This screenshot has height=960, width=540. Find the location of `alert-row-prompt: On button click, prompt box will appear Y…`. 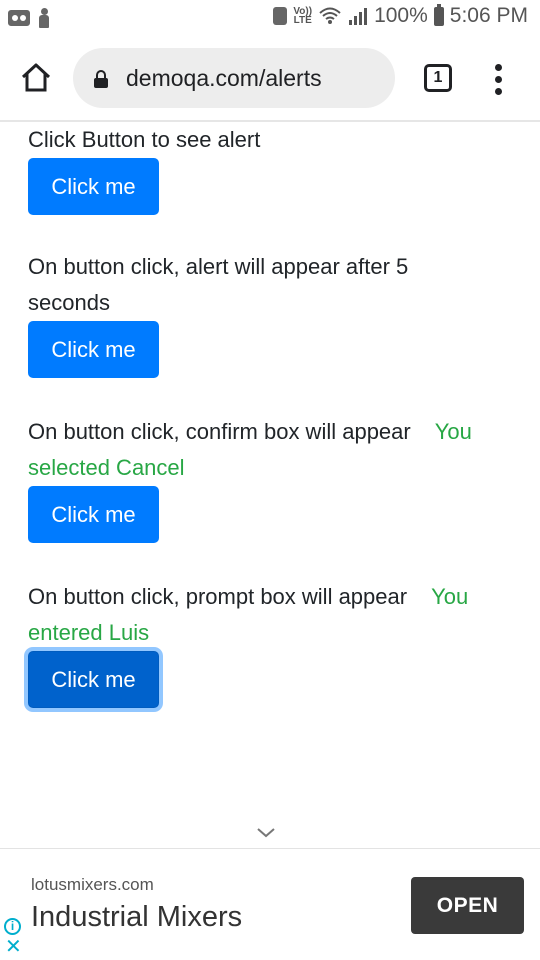

alert-row-prompt: On button click, prompt box will appear Y… is located at coordinates (273, 643).